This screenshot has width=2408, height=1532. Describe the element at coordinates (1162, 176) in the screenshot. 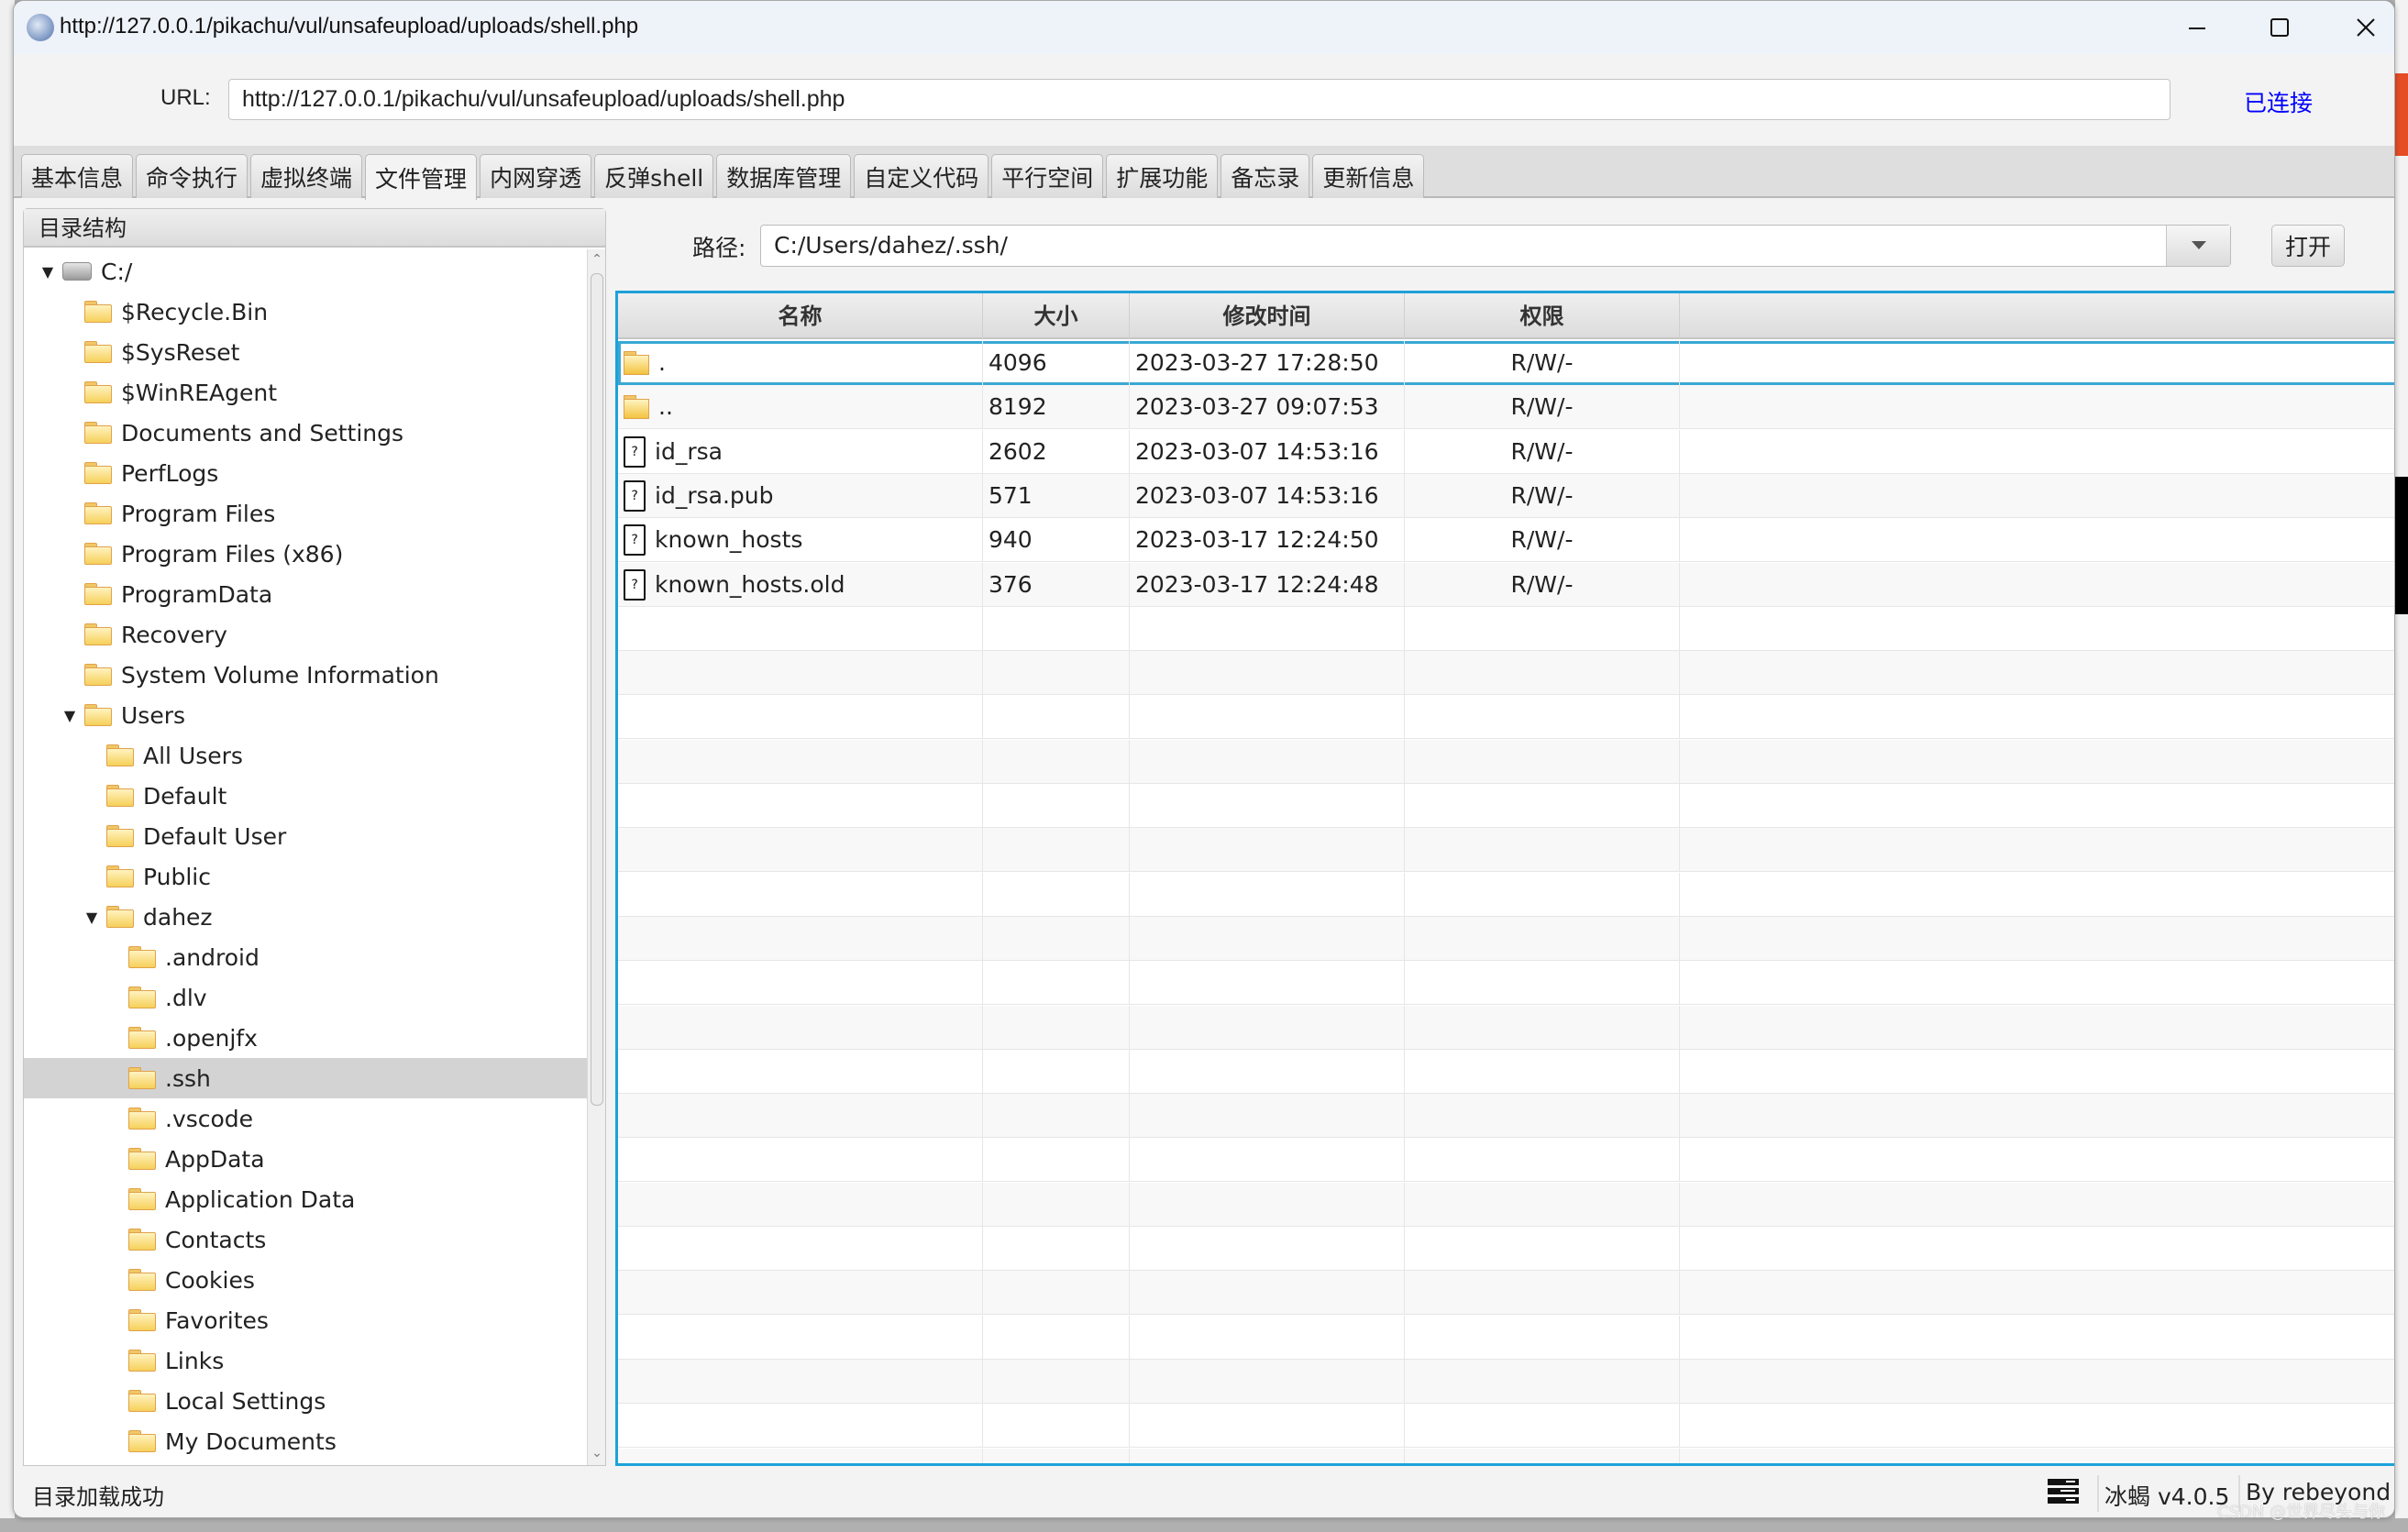

I see `tab-9: 扩展功能` at that location.